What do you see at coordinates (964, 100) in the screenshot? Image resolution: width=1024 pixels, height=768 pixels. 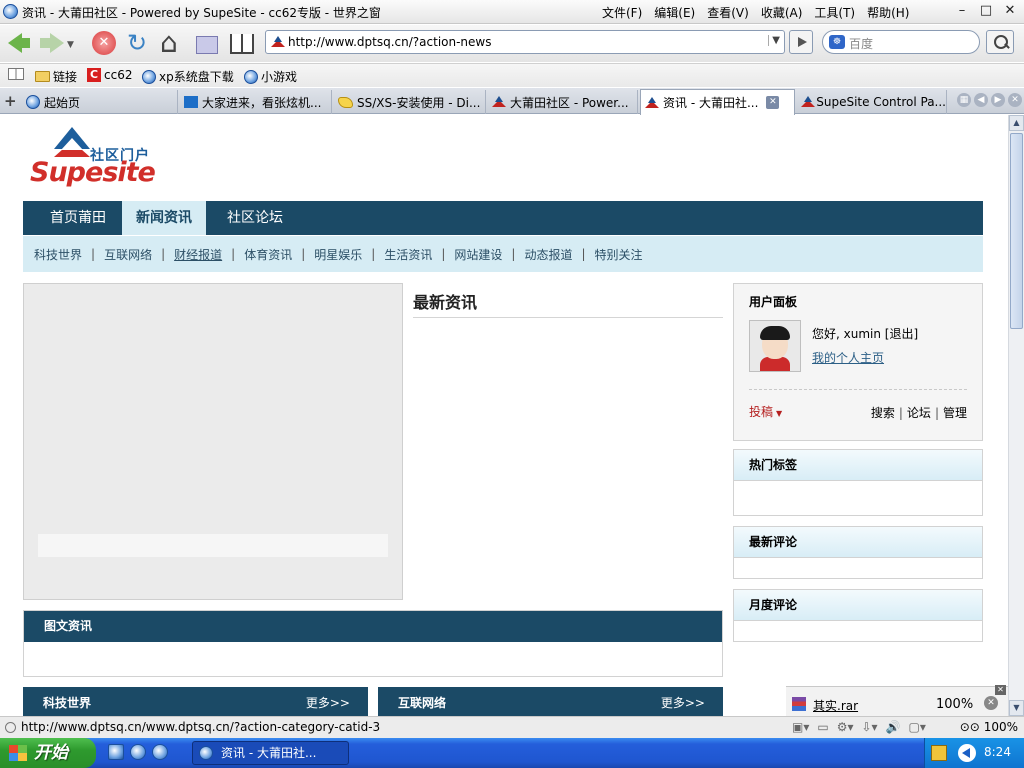 I see `tab-list-icon: ▦` at bounding box center [964, 100].